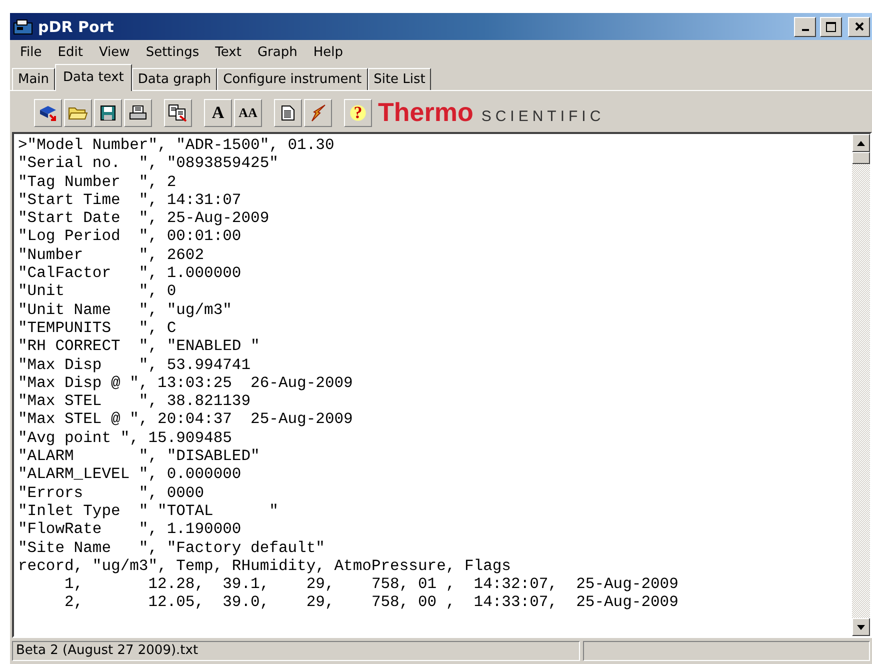 This screenshot has height=664, width=872. Describe the element at coordinates (218, 112) in the screenshot. I see `font-button: A` at that location.